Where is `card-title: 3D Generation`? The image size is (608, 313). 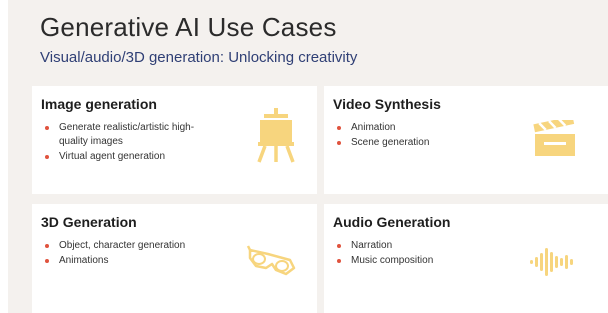 card-title: 3D Generation is located at coordinates (89, 222).